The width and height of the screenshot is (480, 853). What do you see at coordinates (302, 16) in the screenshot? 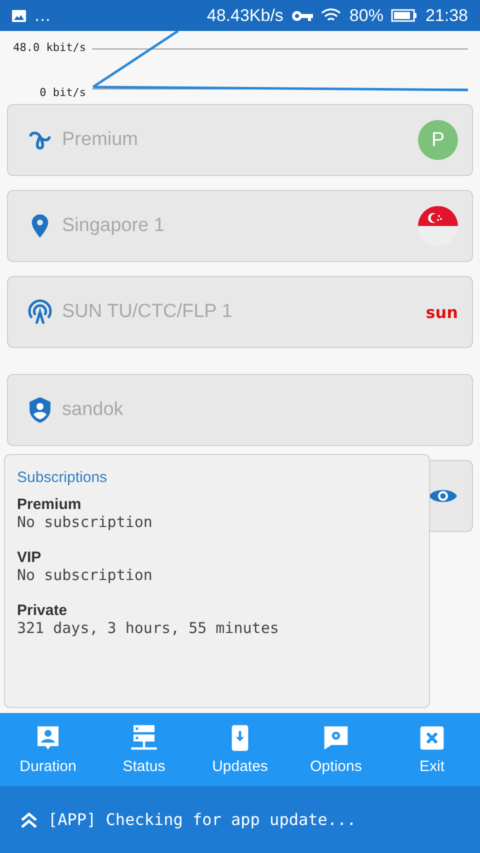
I see `key-icon` at bounding box center [302, 16].